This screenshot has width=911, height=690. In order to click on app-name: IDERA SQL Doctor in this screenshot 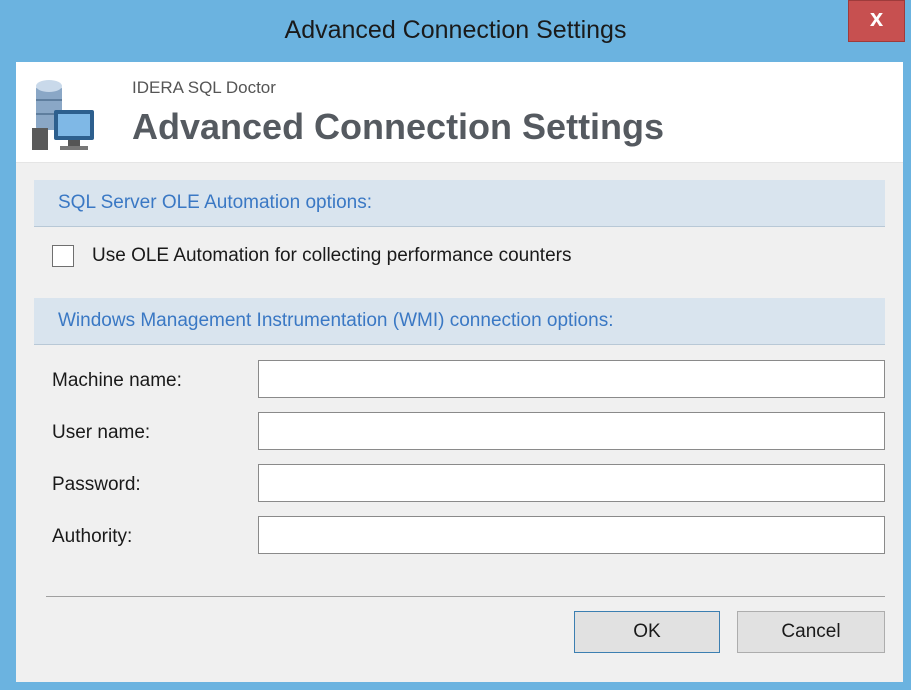, I will do `click(204, 87)`.